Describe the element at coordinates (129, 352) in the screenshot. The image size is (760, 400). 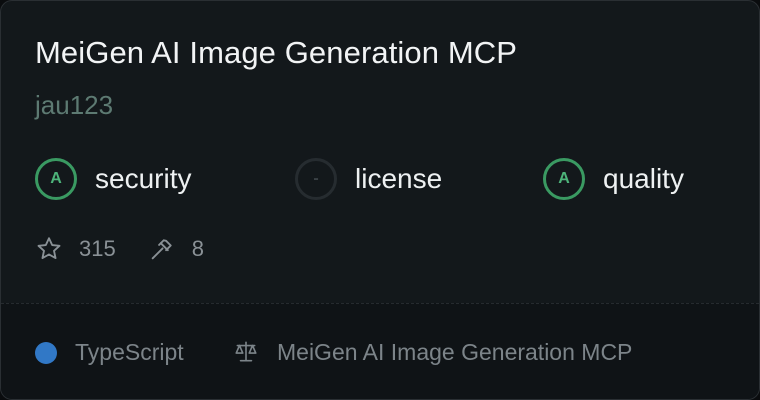
I see `language-label: TypeScript` at that location.